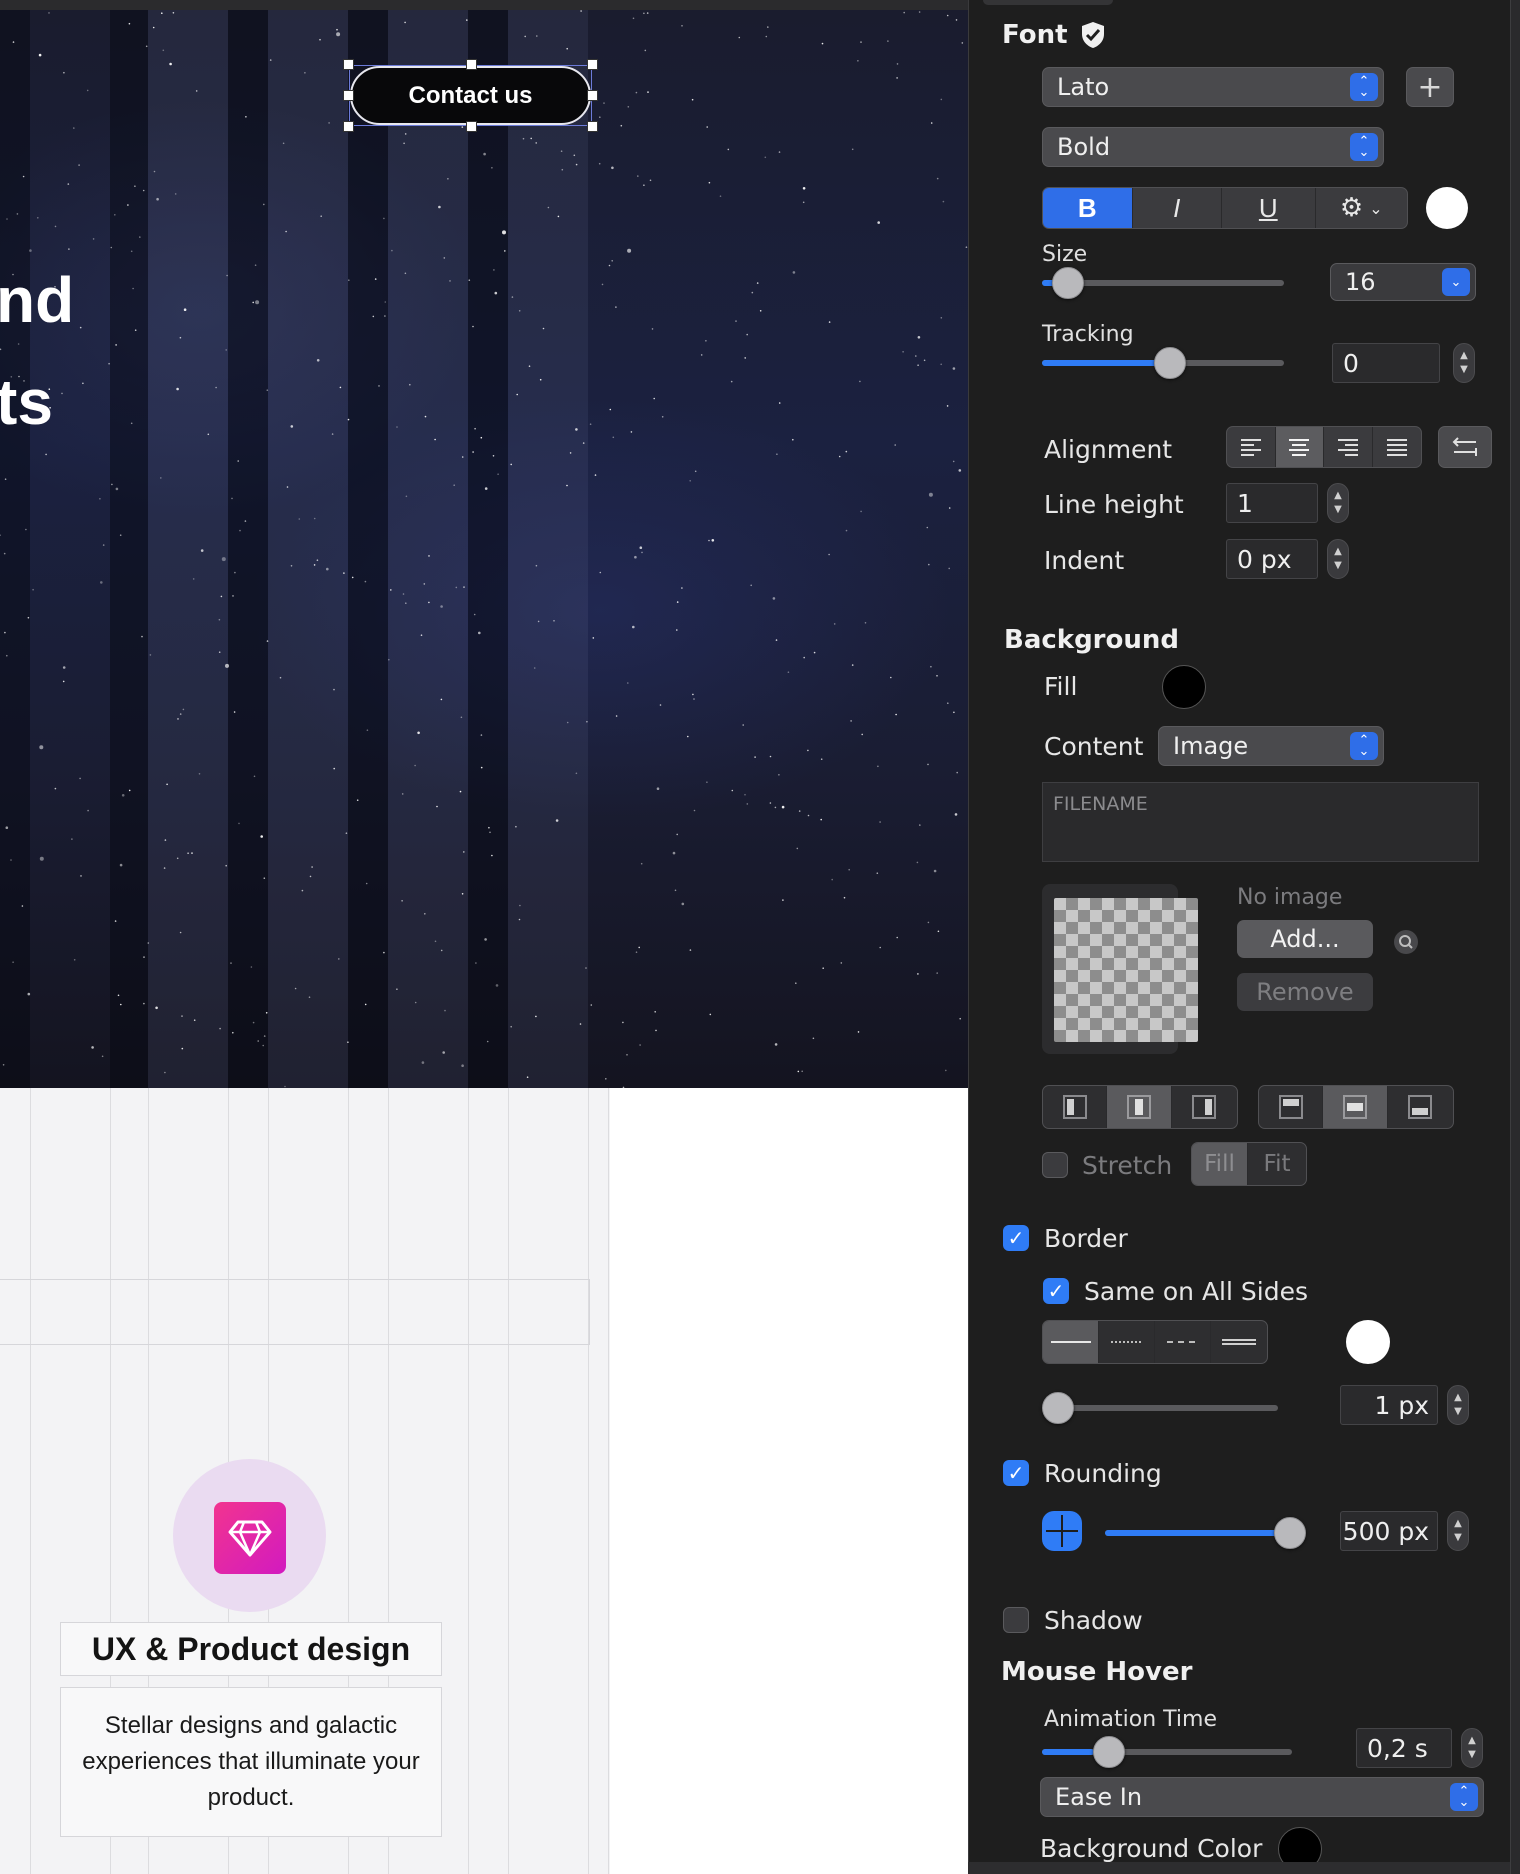 Image resolution: width=1520 pixels, height=1874 pixels. Describe the element at coordinates (1184, 687) in the screenshot. I see `fill-color-swatch` at that location.